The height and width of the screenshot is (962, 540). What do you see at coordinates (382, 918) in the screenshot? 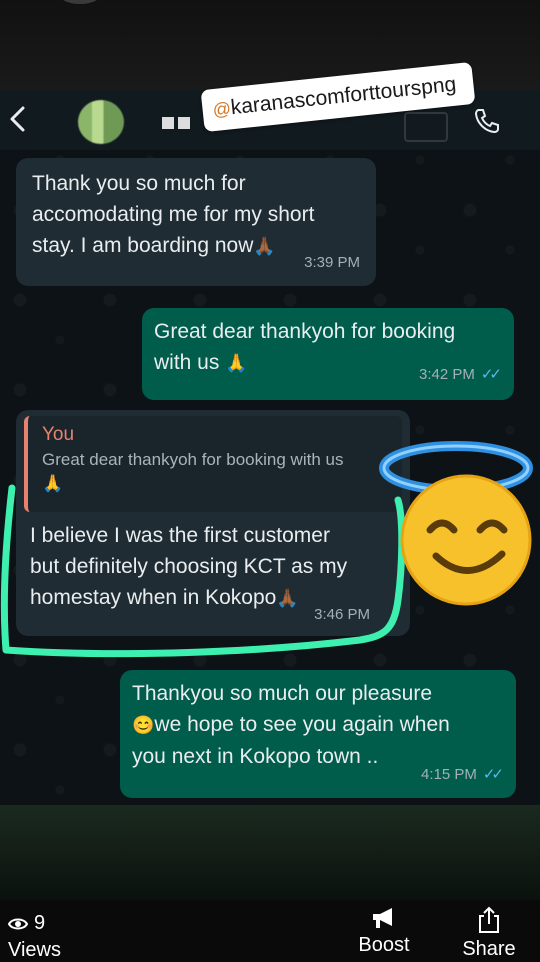
I see `megaphone-icon` at bounding box center [382, 918].